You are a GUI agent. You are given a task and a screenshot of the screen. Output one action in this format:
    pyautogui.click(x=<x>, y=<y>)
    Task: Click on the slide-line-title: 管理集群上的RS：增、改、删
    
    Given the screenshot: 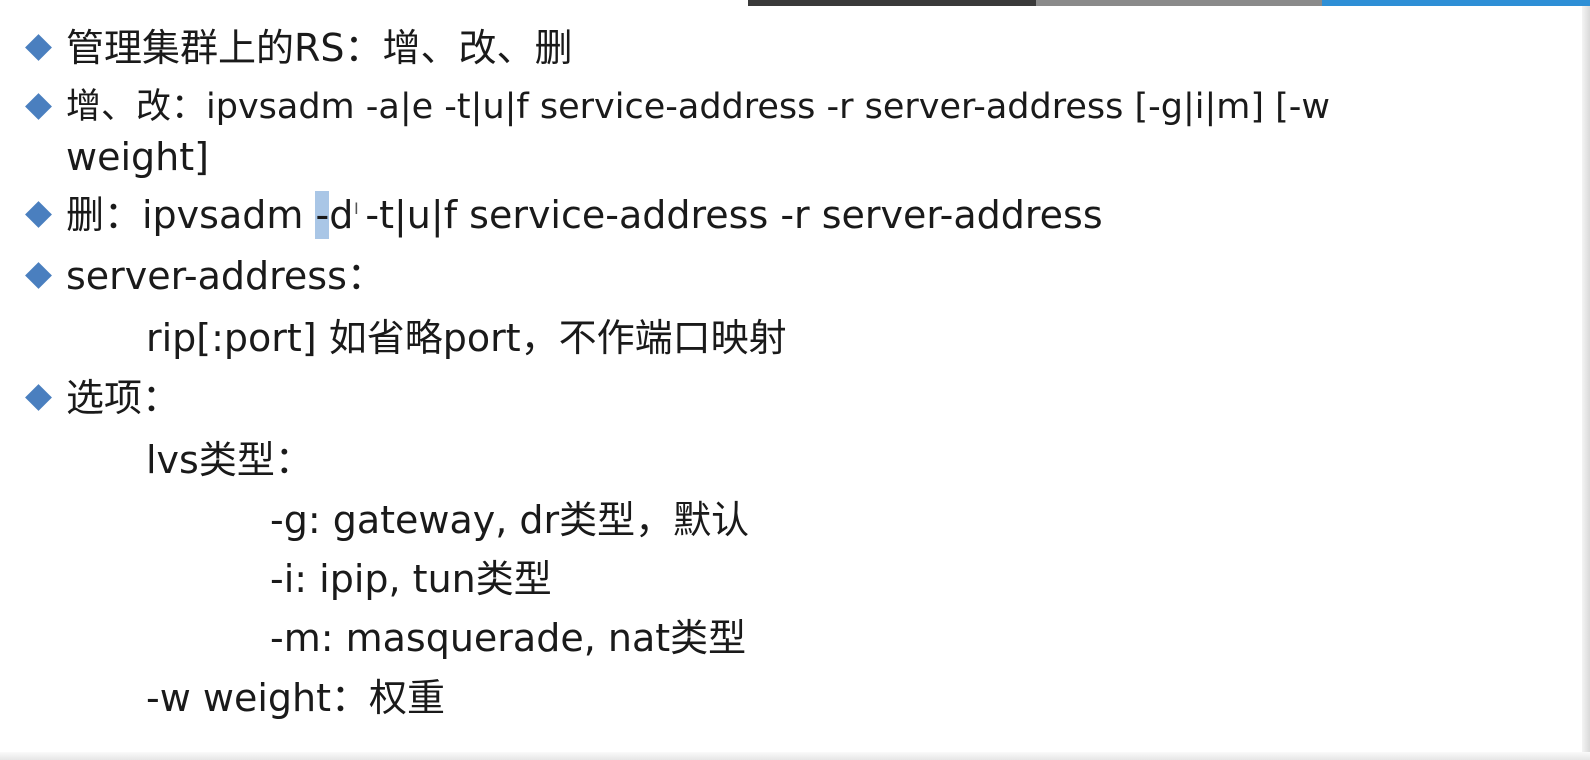 What is the action you would take?
    pyautogui.click(x=319, y=48)
    